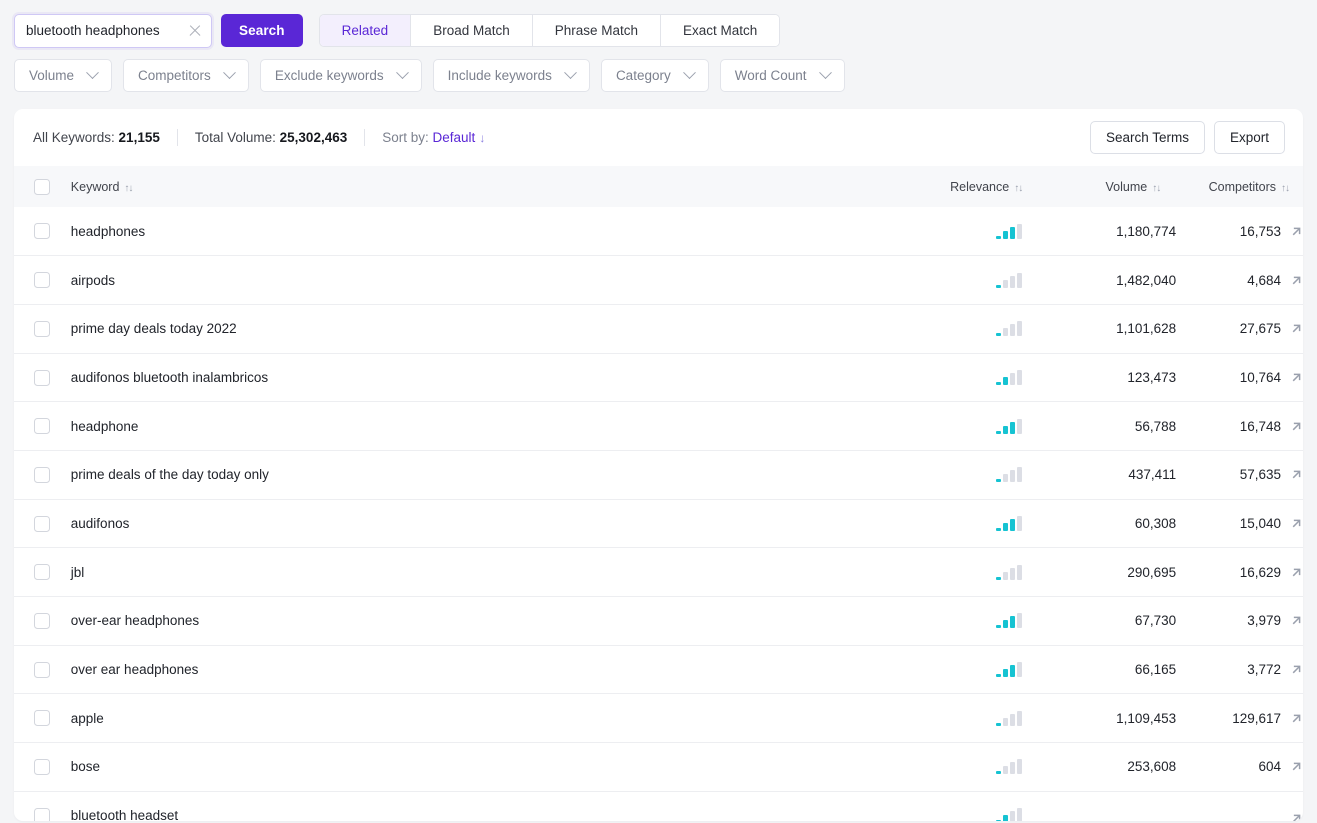 The image size is (1317, 823). I want to click on table-row: over ear headphones 66,165 3,772, so click(658, 669).